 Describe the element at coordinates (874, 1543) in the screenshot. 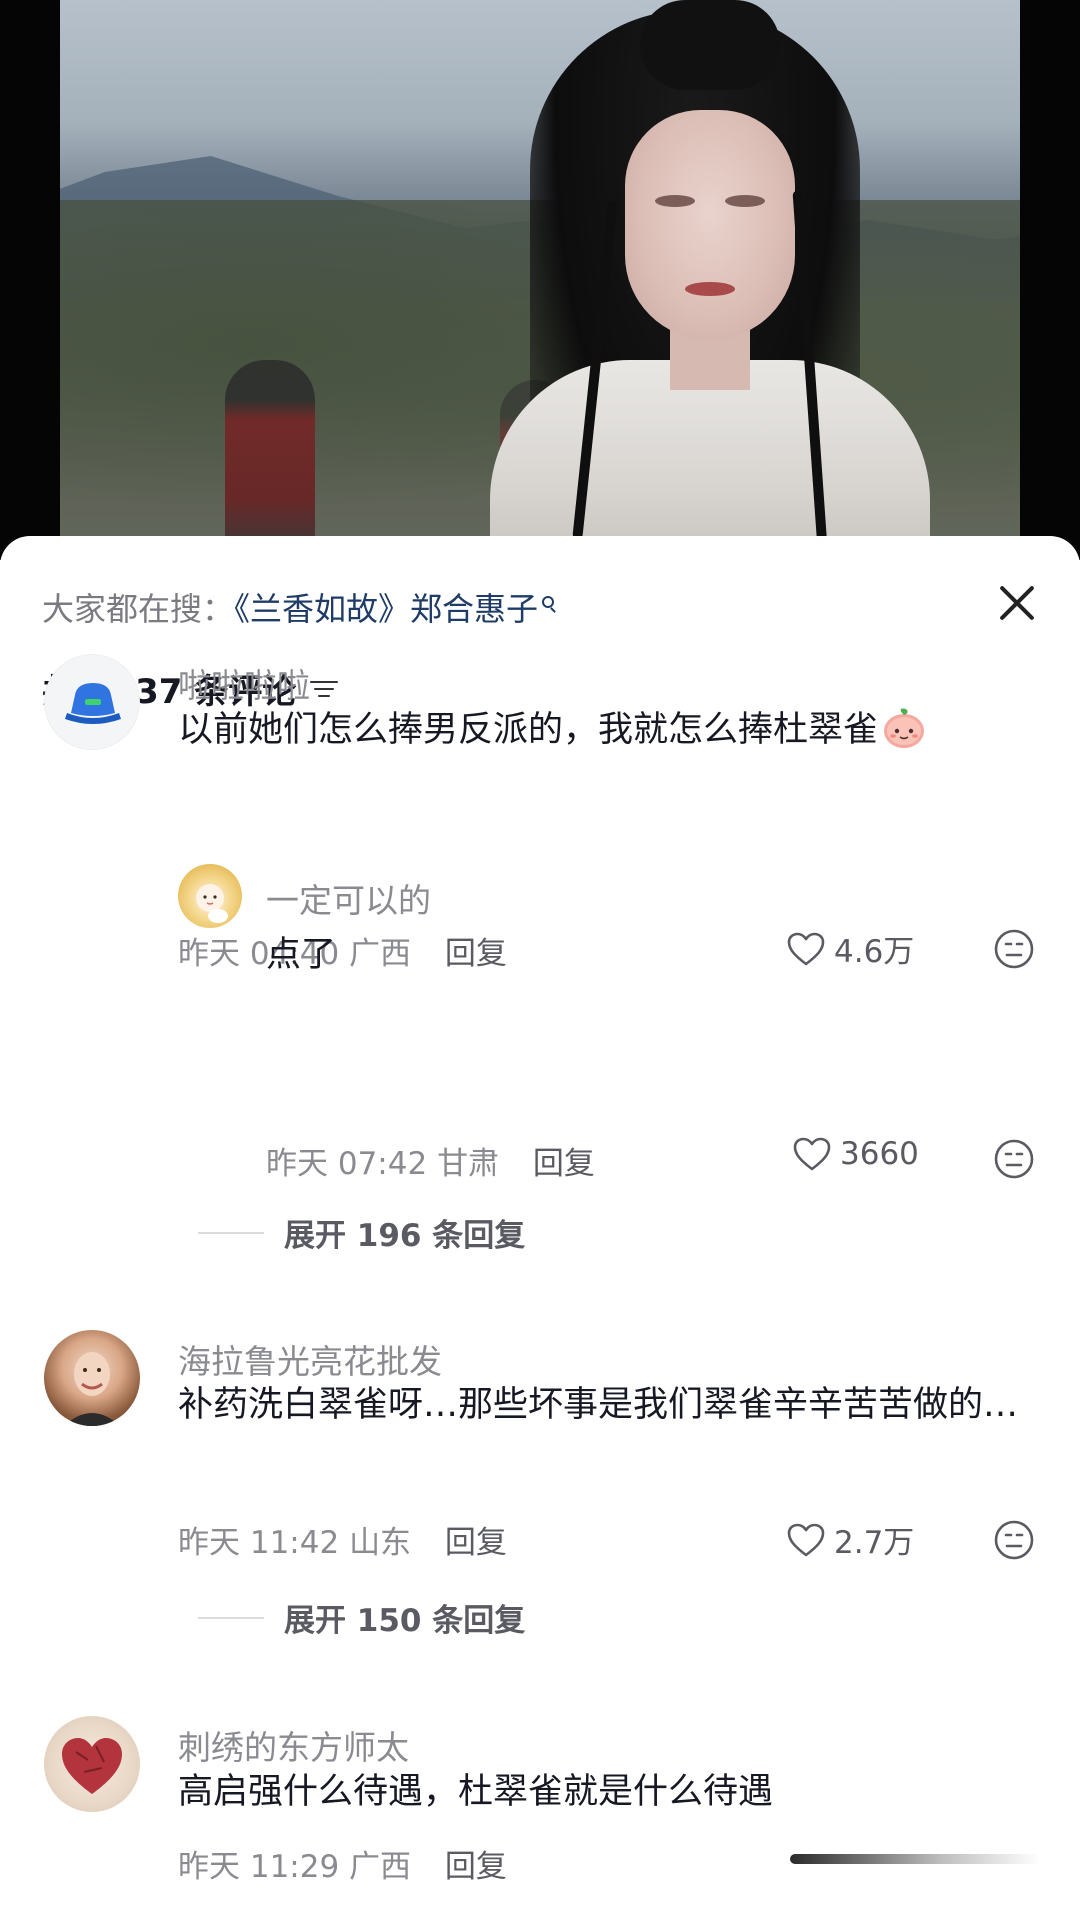

I see `like-count: 2.7万` at that location.